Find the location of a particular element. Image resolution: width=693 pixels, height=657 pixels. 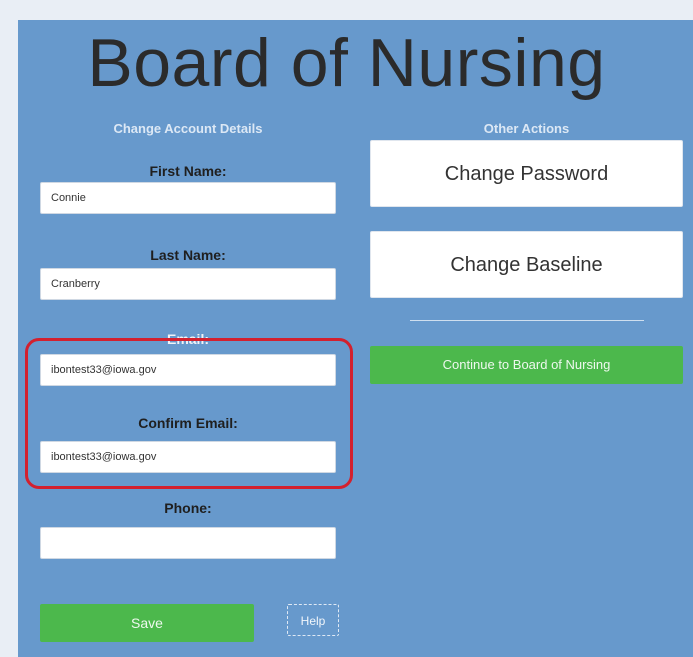

continue-to-board-button: Continue to Board of Nursing is located at coordinates (526, 365).